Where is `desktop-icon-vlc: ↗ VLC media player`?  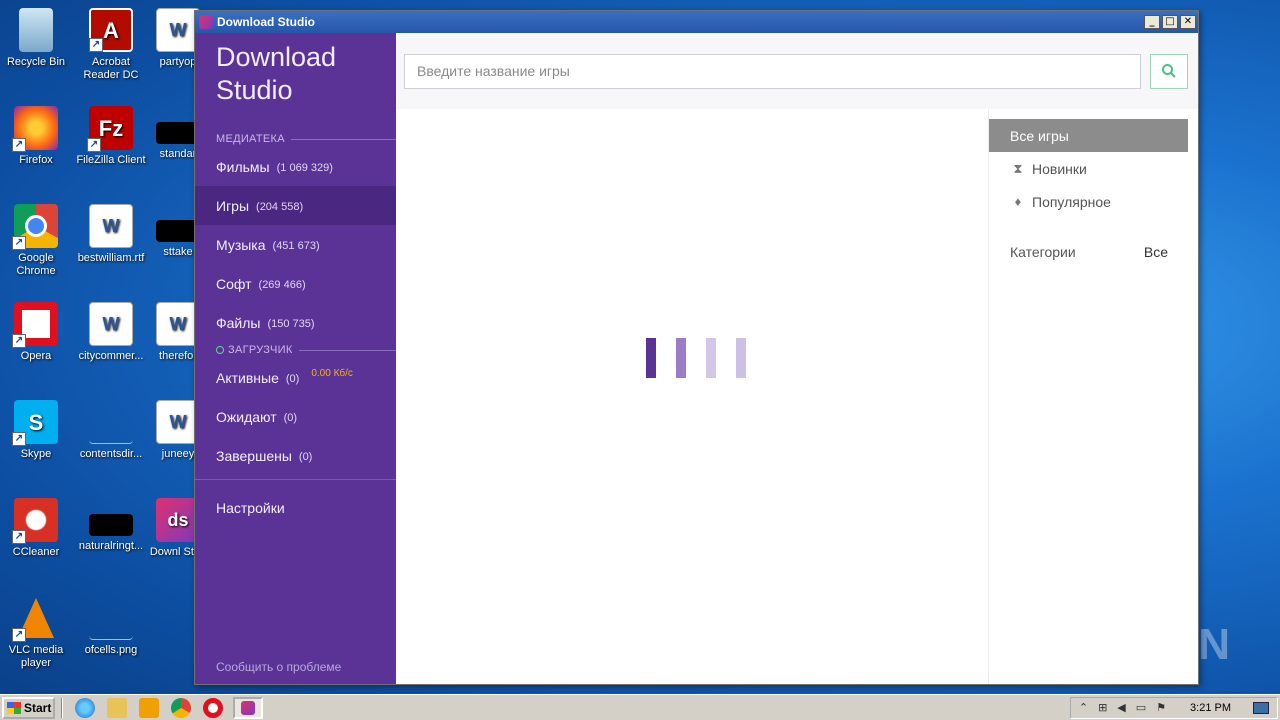
desktop-icon-vlc: ↗ VLC media player is located at coordinates (36, 633).